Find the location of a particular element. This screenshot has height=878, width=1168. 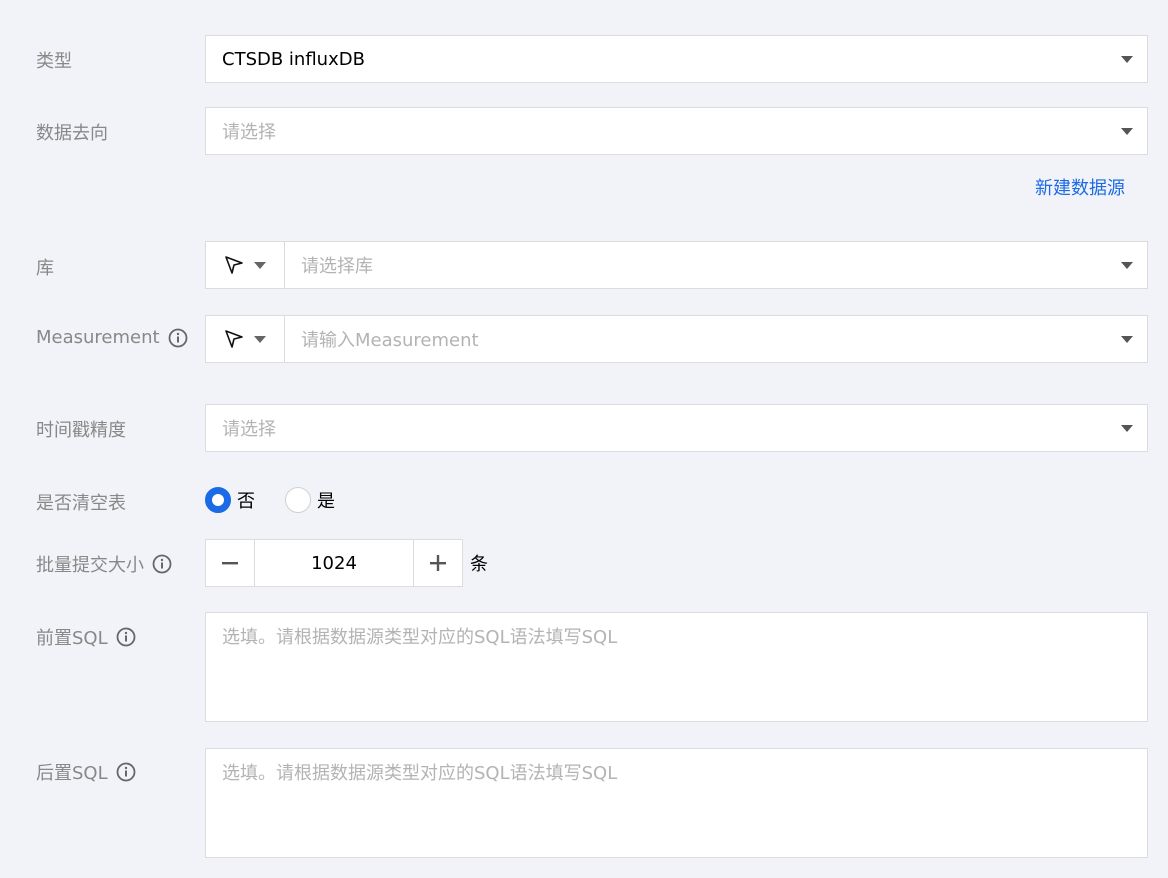

plus-icon is located at coordinates (438, 563).